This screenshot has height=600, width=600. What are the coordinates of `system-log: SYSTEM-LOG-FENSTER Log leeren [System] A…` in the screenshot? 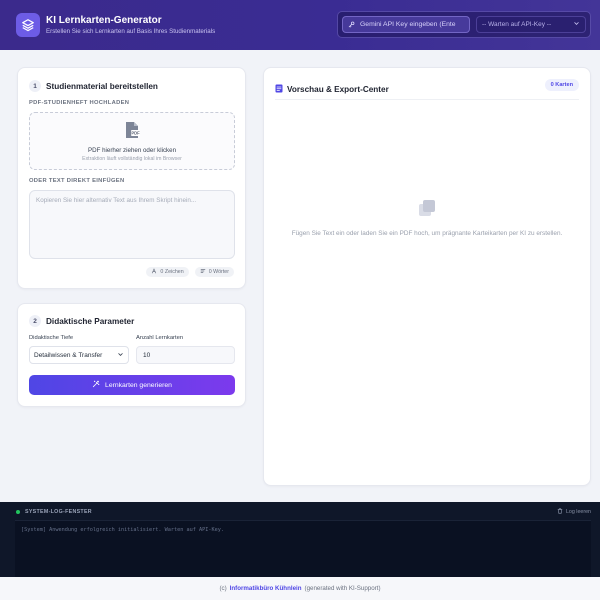 It's located at (300, 539).